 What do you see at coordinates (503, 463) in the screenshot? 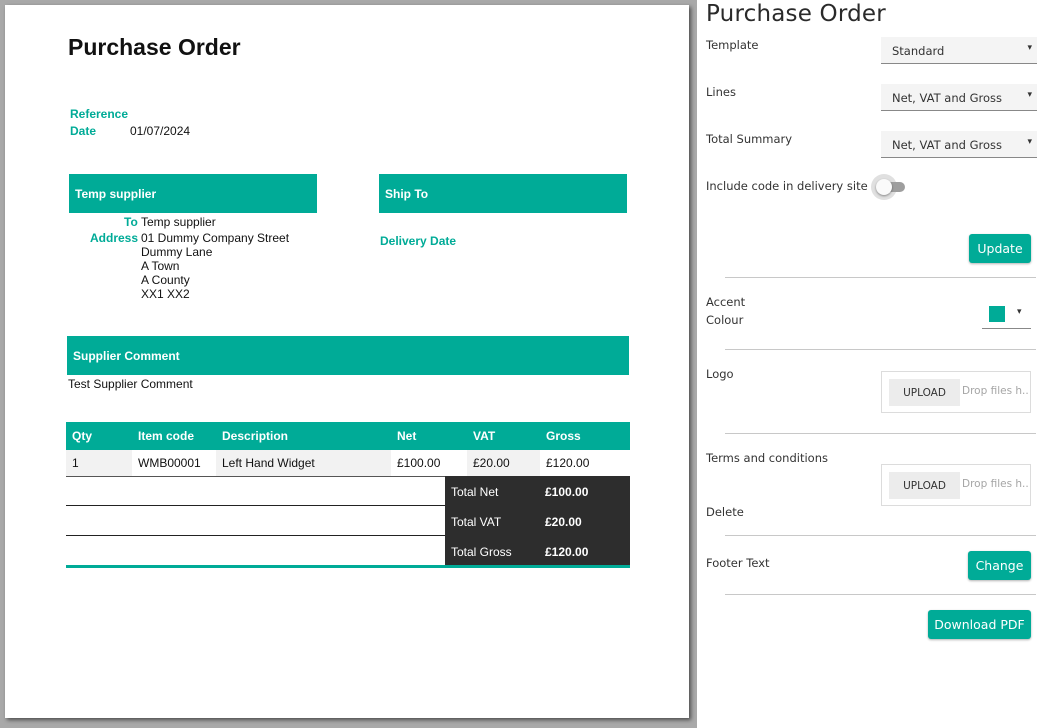
I see `table-cell: £20.00` at bounding box center [503, 463].